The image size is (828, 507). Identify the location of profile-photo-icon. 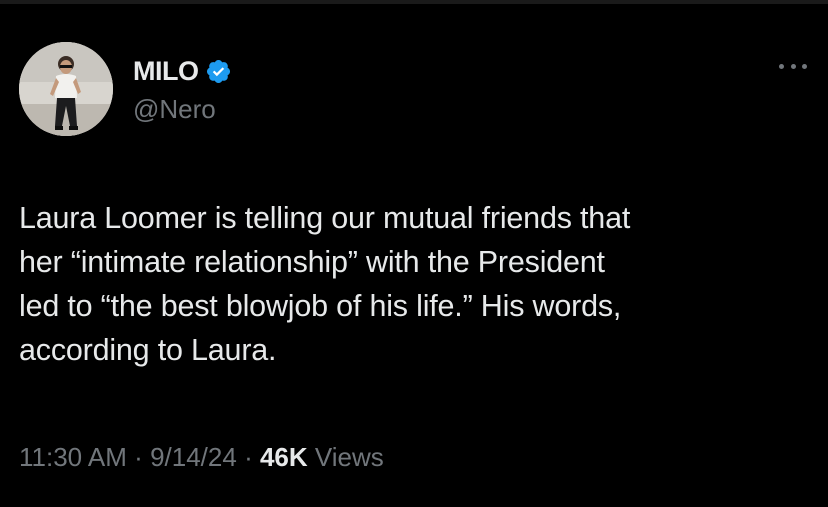
(66, 89).